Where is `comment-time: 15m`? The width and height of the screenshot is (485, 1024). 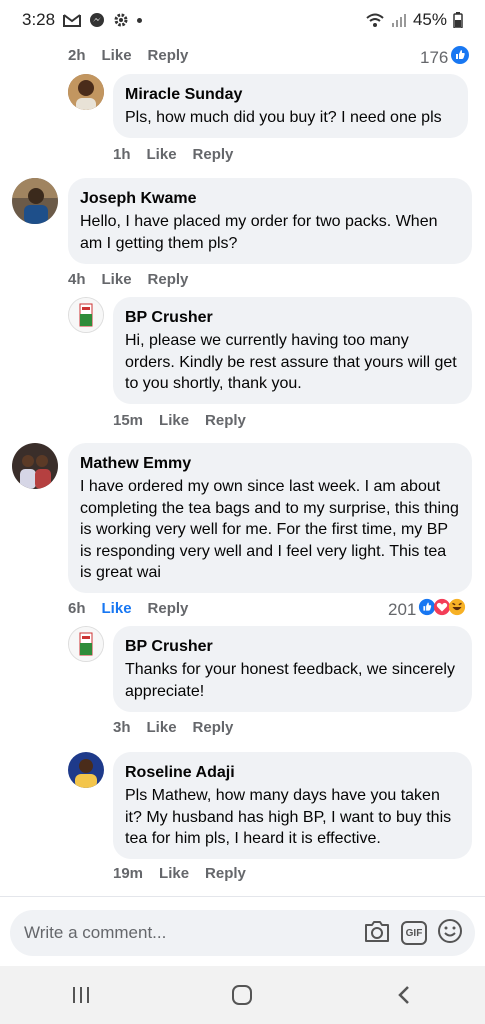
comment-time: 15m is located at coordinates (128, 420).